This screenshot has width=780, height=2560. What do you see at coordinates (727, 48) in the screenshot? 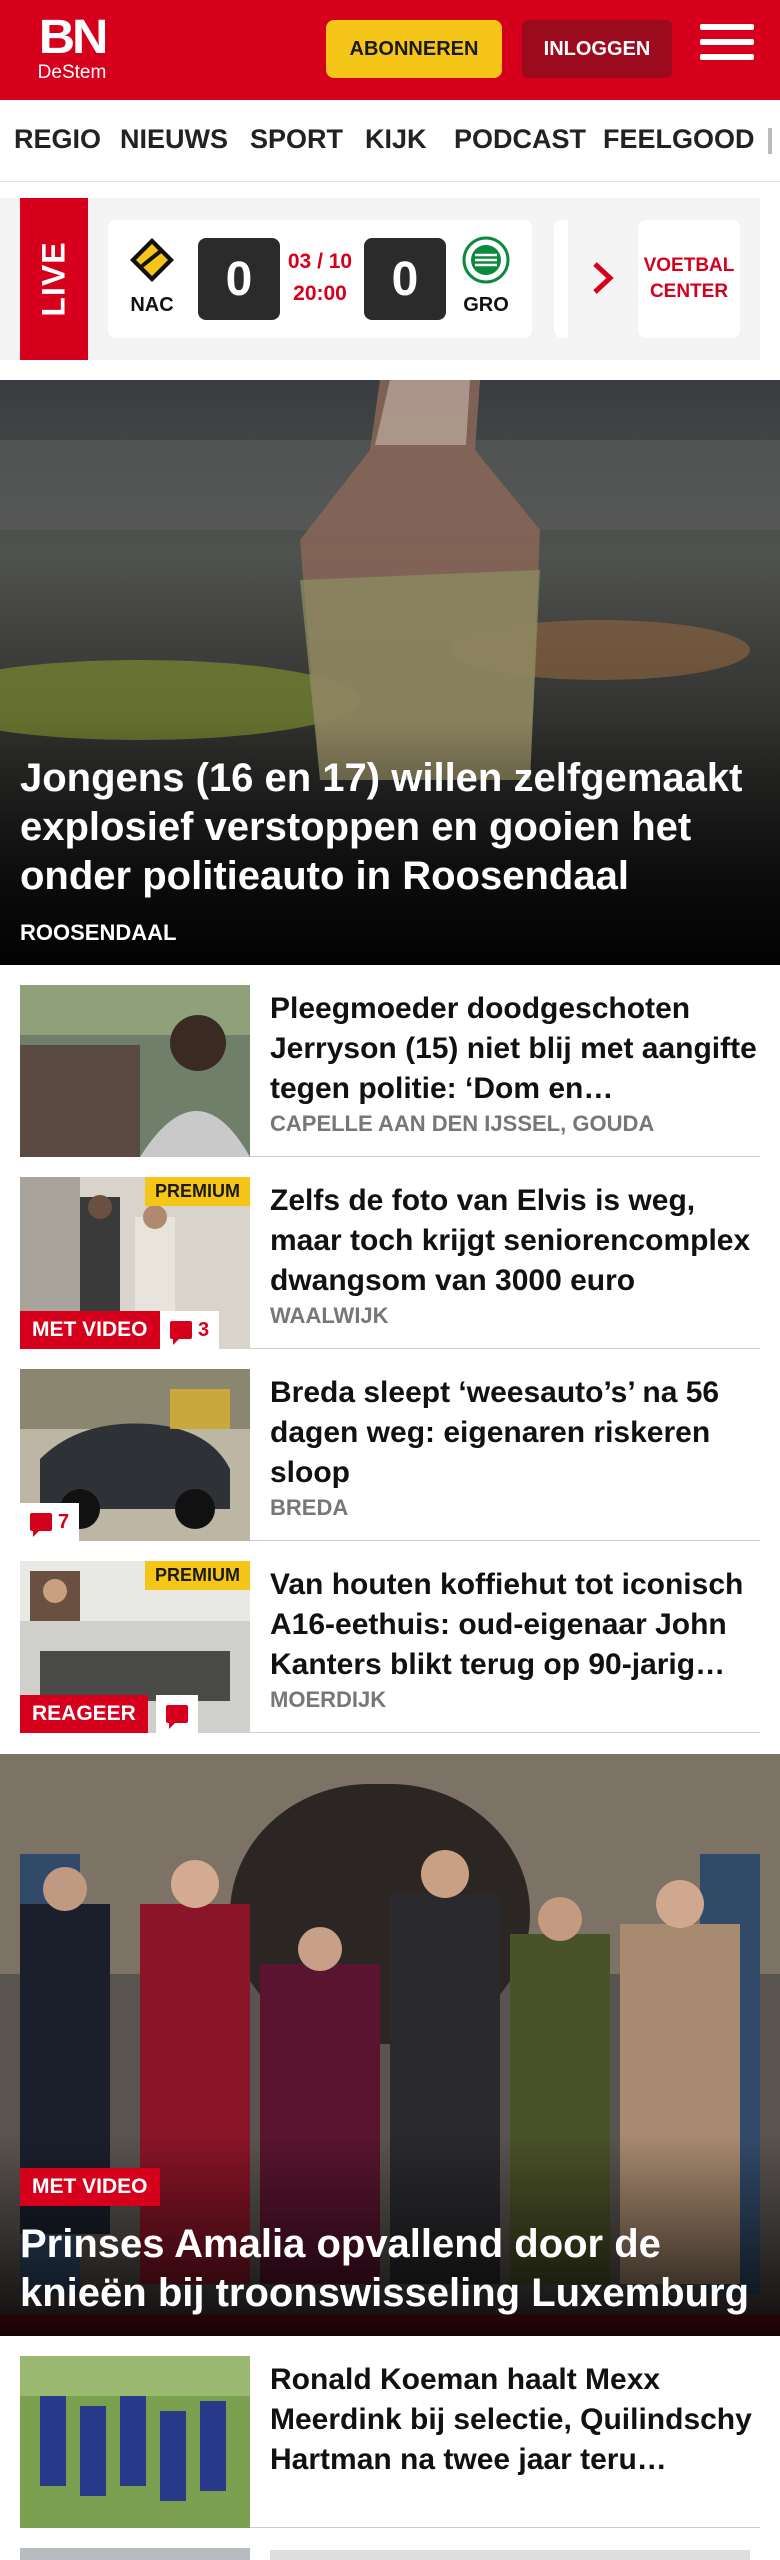
I see `menu-icon` at bounding box center [727, 48].